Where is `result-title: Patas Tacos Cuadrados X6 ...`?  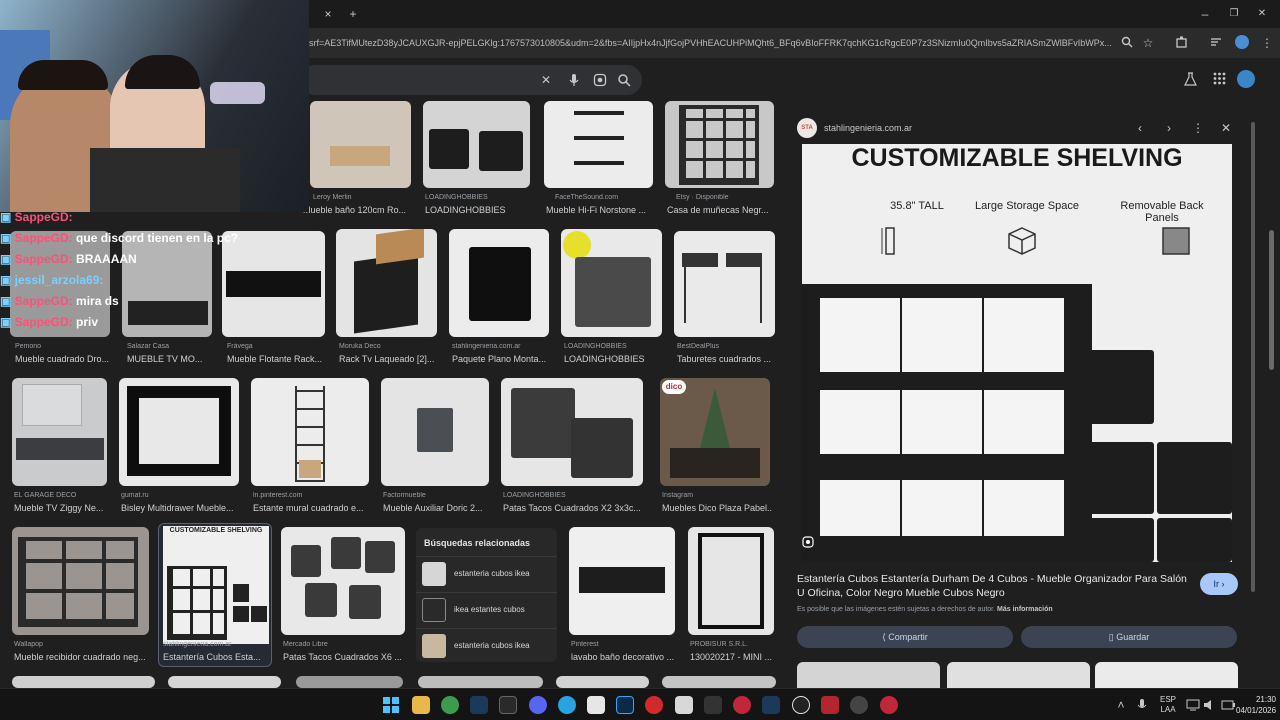
result-title: Patas Tacos Cuadrados X6 ... is located at coordinates (345, 657).